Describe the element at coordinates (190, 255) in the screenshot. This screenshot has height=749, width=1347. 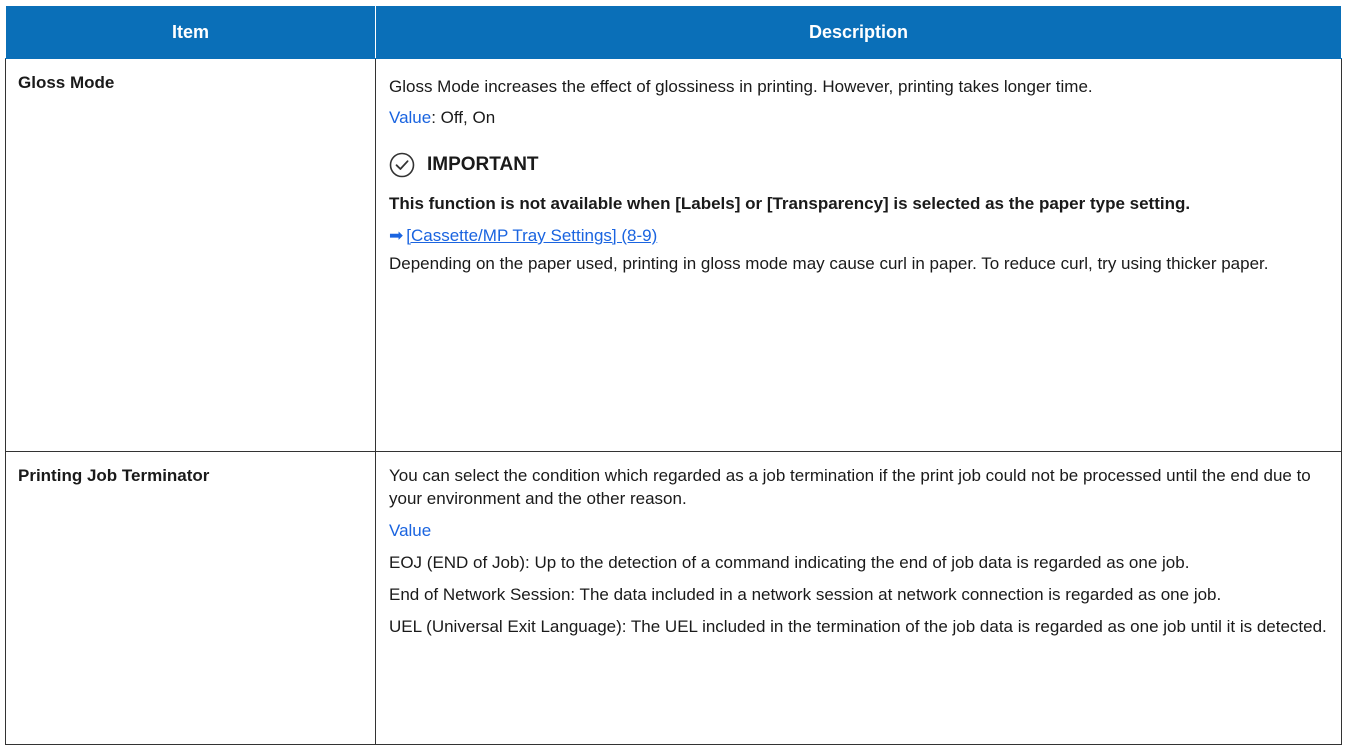
I see `item-cell: Gloss Mode` at that location.